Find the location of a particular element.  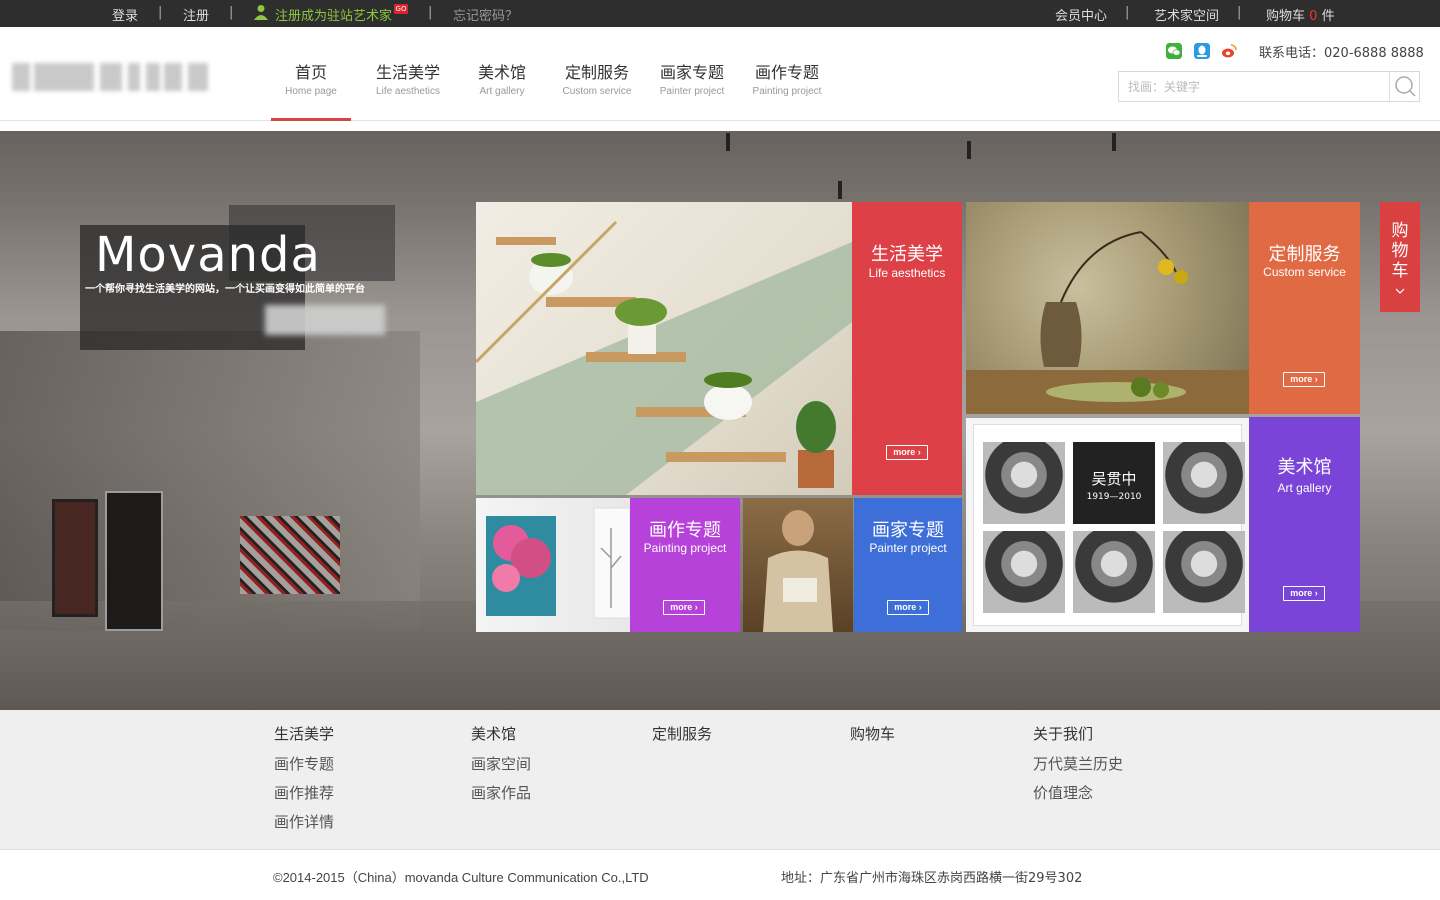

footer-column-gallery: 美术馆 画家空间 画家作品 is located at coordinates (501, 768).